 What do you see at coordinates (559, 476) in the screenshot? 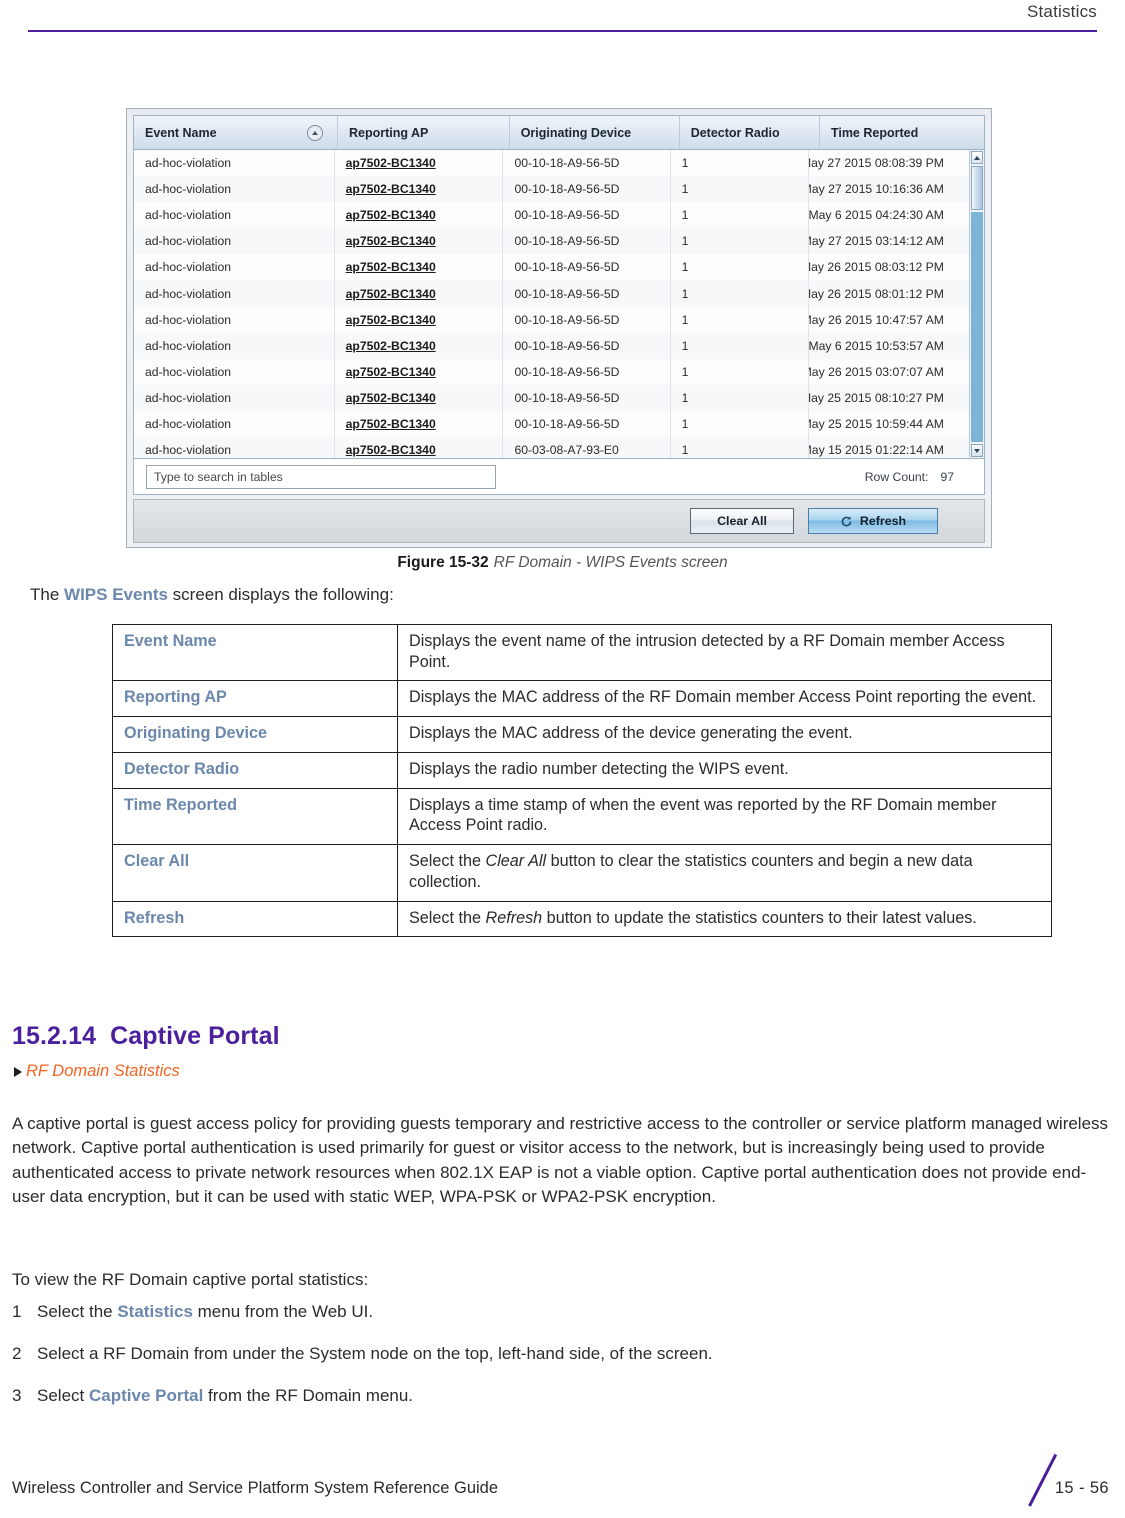
I see `grid-footer: Type to search in tables Row Count: 97` at bounding box center [559, 476].